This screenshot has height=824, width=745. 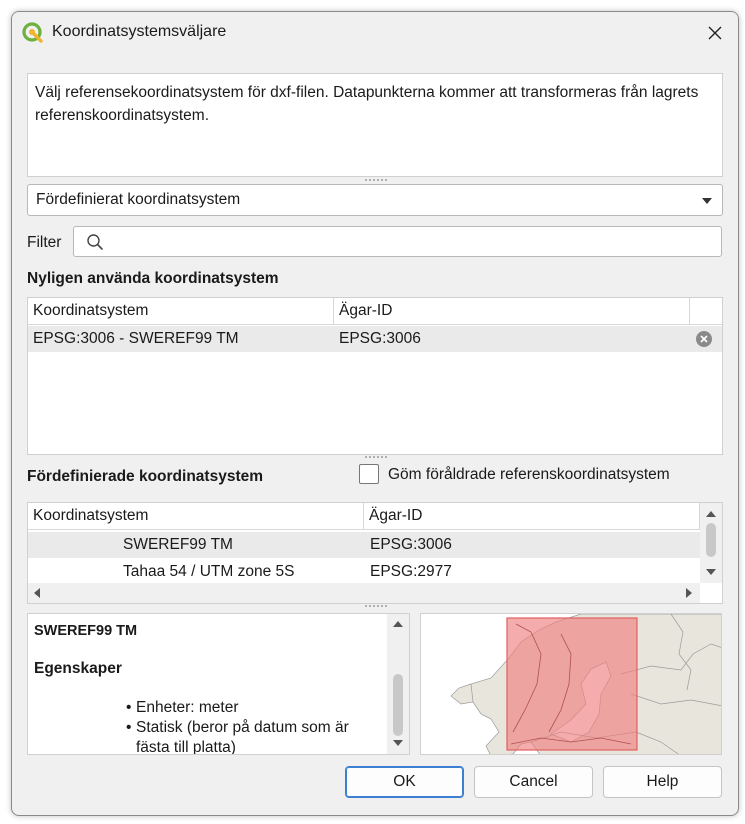 What do you see at coordinates (707, 201) in the screenshot?
I see `chevron-down-icon` at bounding box center [707, 201].